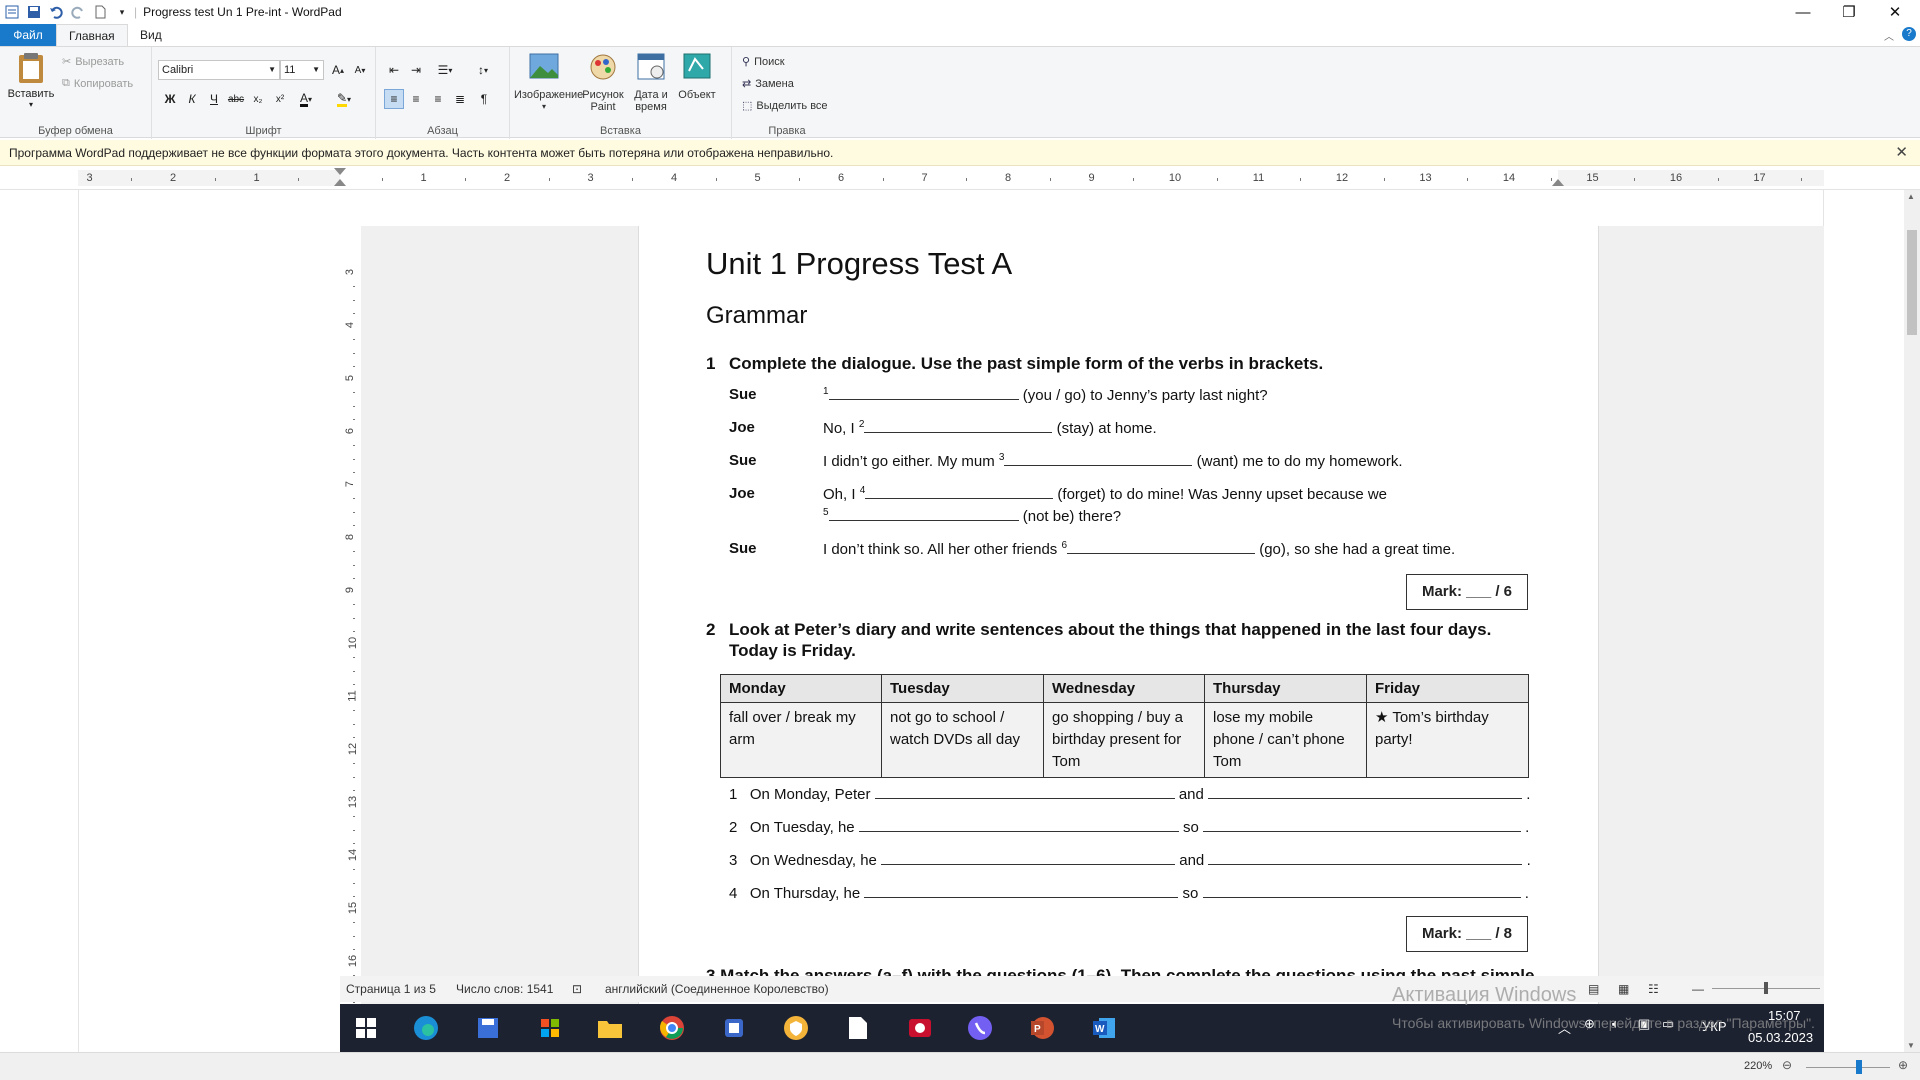 Image resolution: width=1920 pixels, height=1080 pixels. I want to click on left-indent-marker, so click(340, 171).